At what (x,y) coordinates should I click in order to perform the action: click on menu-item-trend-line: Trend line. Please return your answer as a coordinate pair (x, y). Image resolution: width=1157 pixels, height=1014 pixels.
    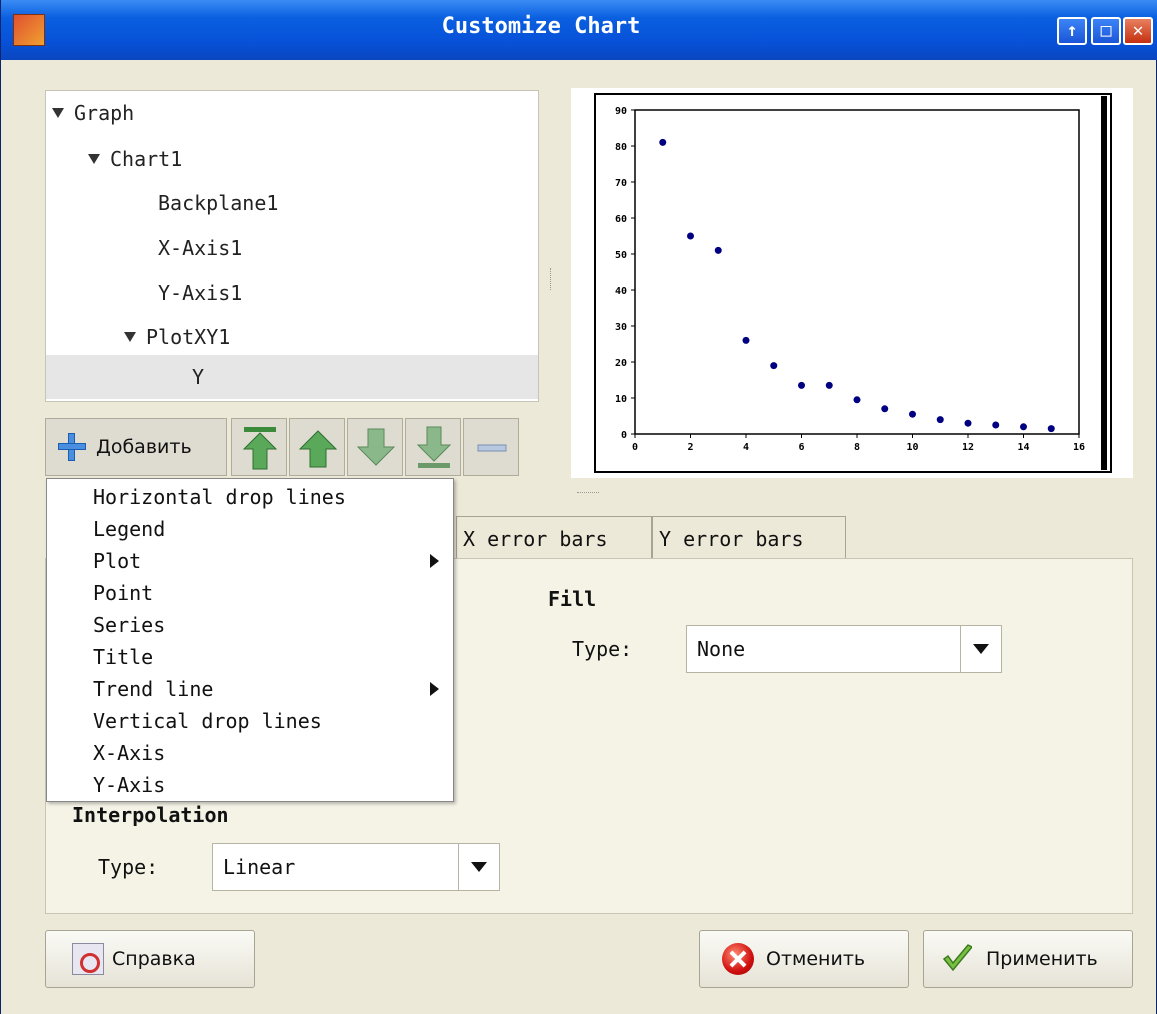
    Looking at the image, I should click on (250, 689).